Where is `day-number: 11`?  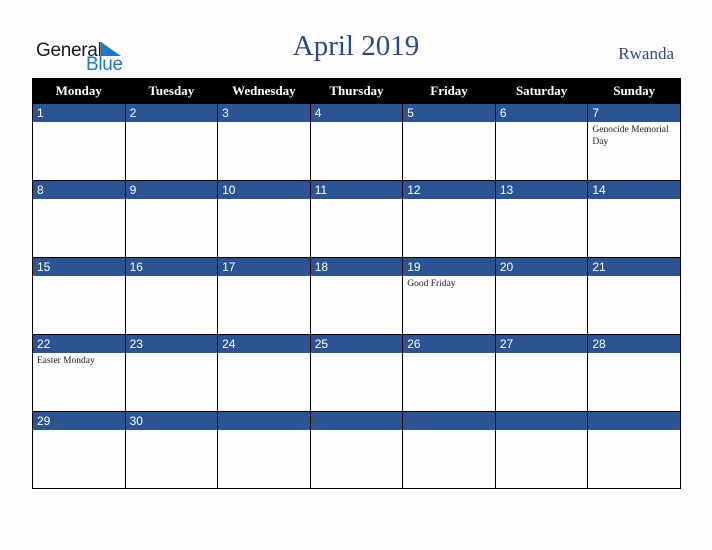
day-number: 11 is located at coordinates (356, 190).